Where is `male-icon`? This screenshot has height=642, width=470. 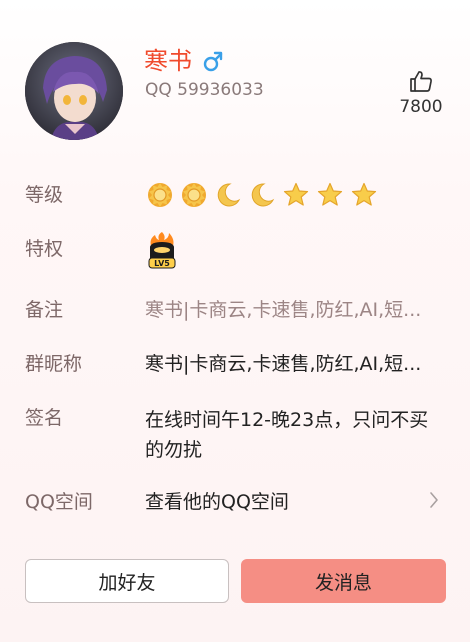 male-icon is located at coordinates (213, 63).